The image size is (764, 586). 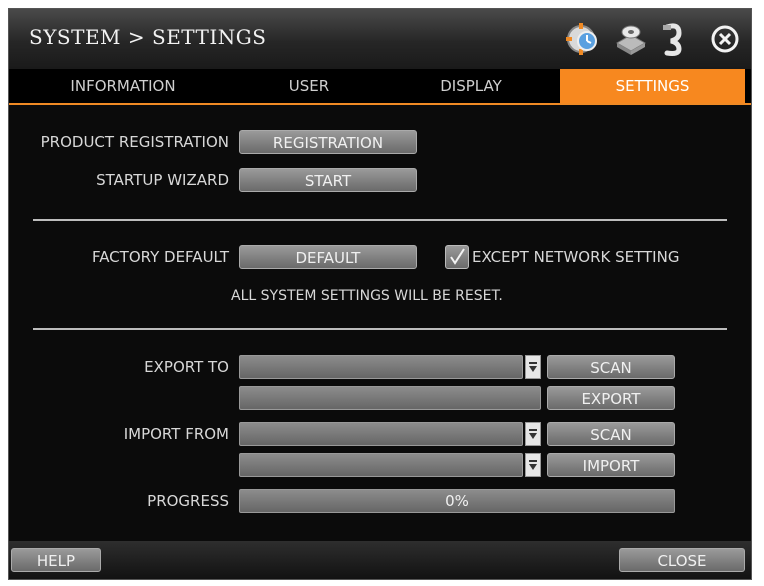 What do you see at coordinates (367, 296) in the screenshot?
I see `reset-notice: ALL SYSTEM SETTINGS WILL BE RESET.` at bounding box center [367, 296].